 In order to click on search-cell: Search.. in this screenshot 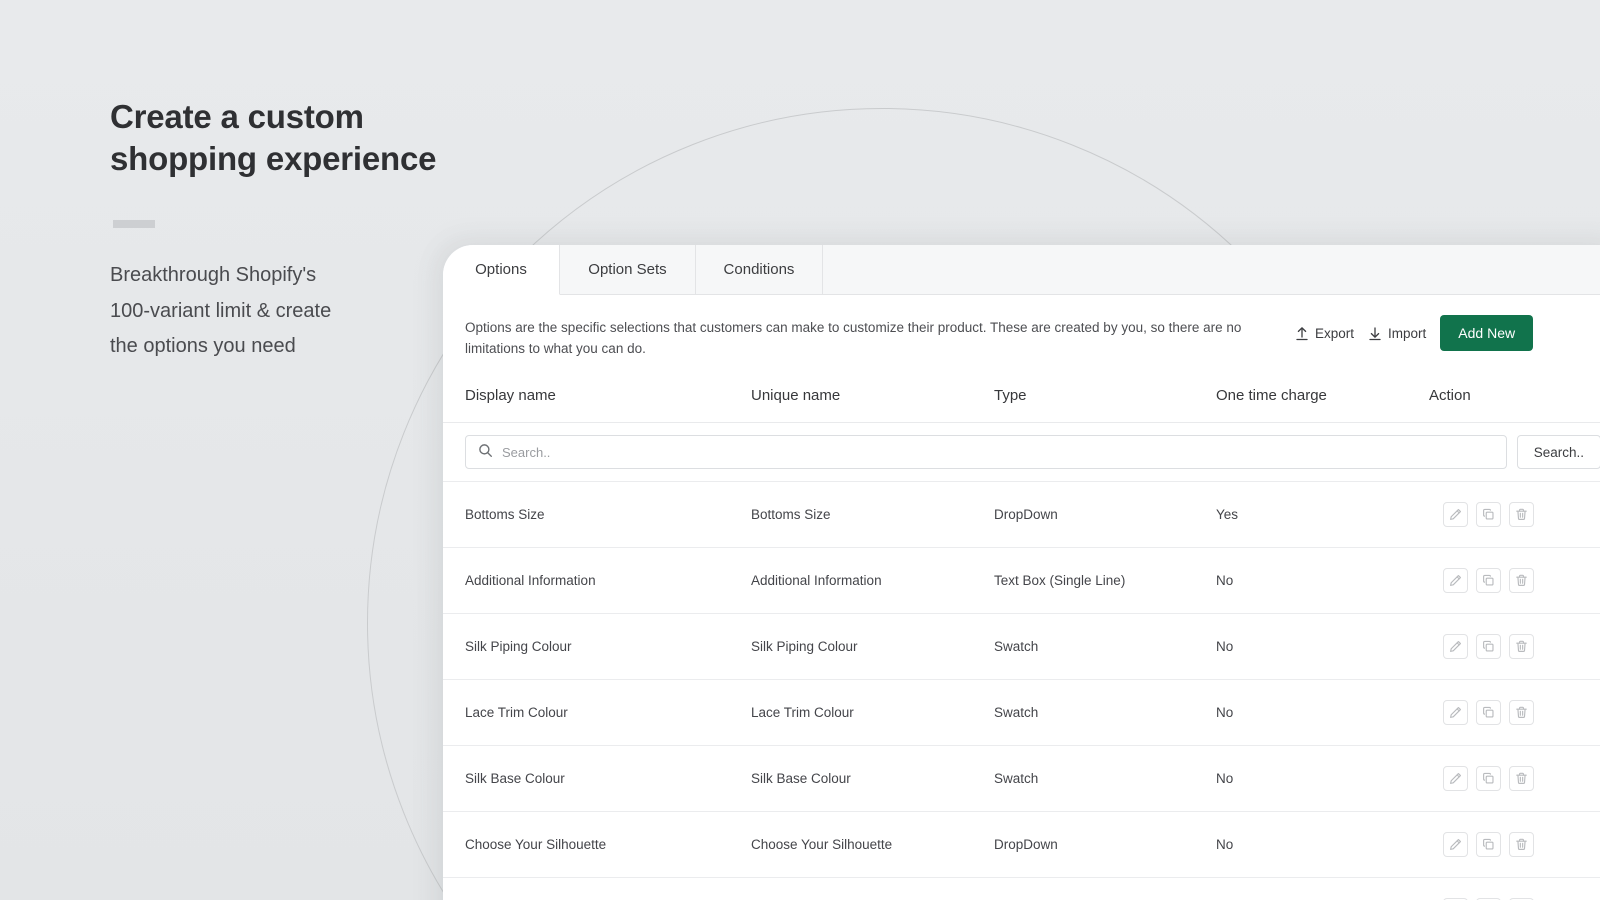, I will do `click(1021, 452)`.